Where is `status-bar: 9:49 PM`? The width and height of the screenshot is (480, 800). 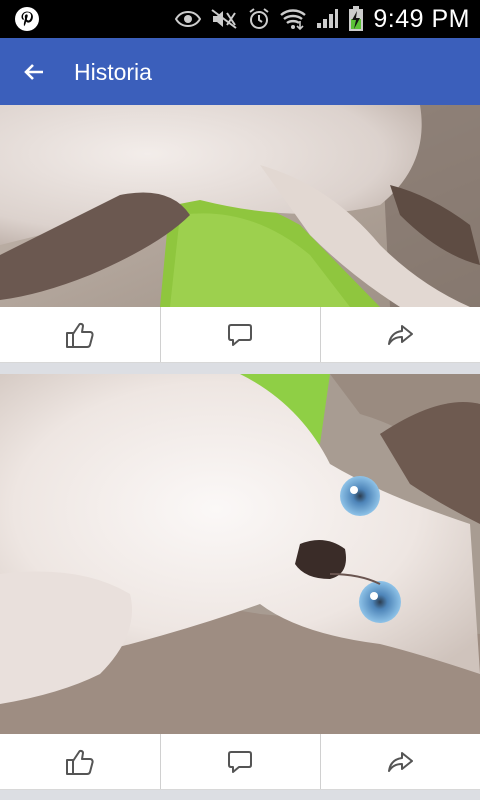 status-bar: 9:49 PM is located at coordinates (240, 19).